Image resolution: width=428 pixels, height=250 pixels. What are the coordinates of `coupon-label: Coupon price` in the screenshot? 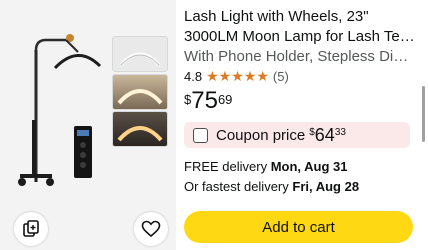 It's located at (261, 135).